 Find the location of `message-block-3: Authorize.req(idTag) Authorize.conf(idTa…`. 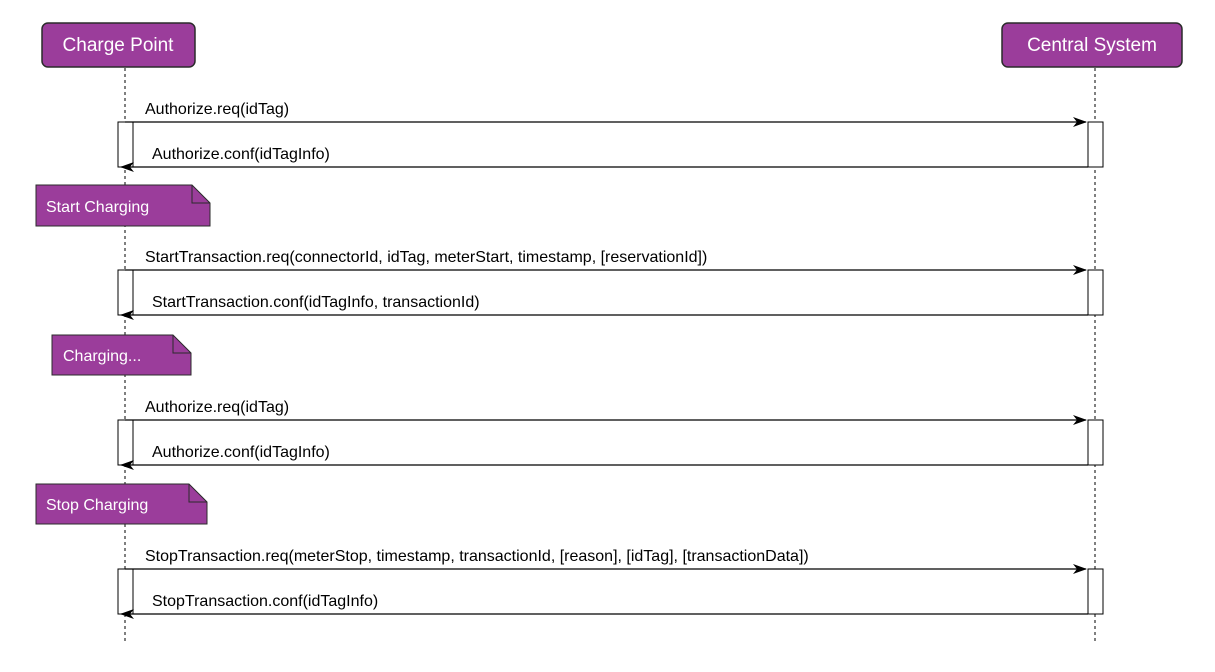

message-block-3: Authorize.req(idTag) Authorize.conf(idTa… is located at coordinates (610, 434).